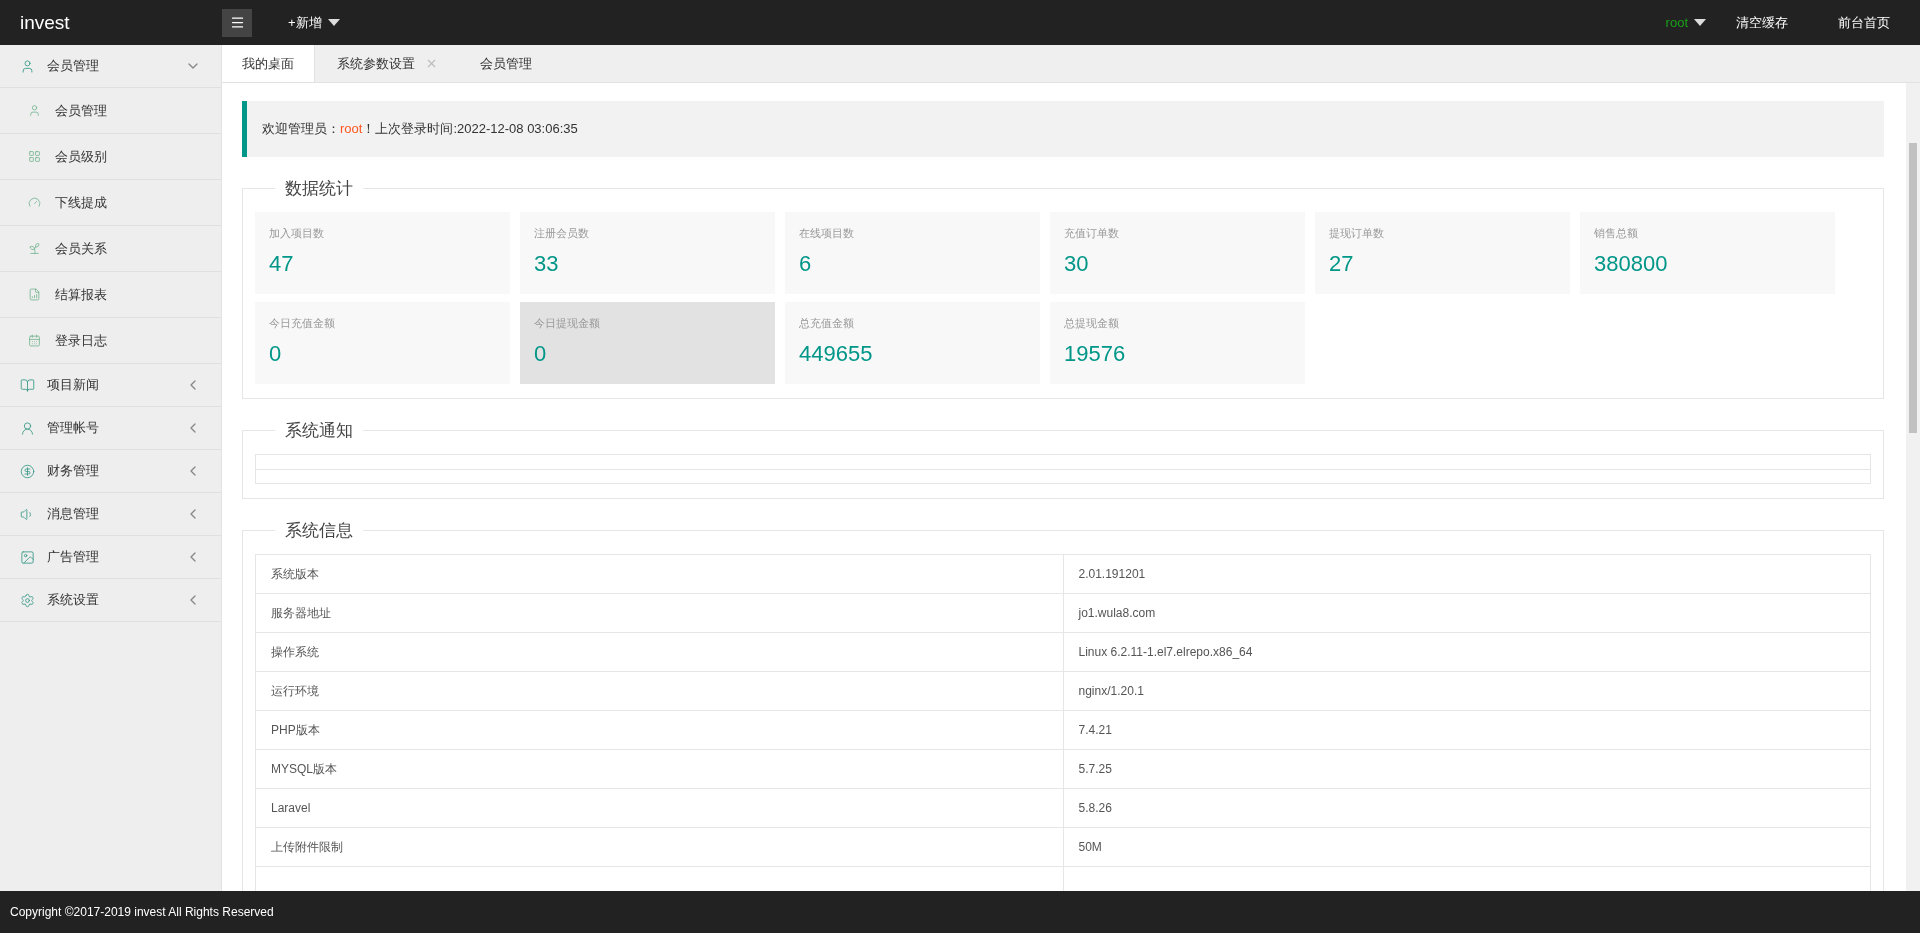 The width and height of the screenshot is (1920, 933). What do you see at coordinates (34, 202) in the screenshot?
I see `gauge-icon` at bounding box center [34, 202].